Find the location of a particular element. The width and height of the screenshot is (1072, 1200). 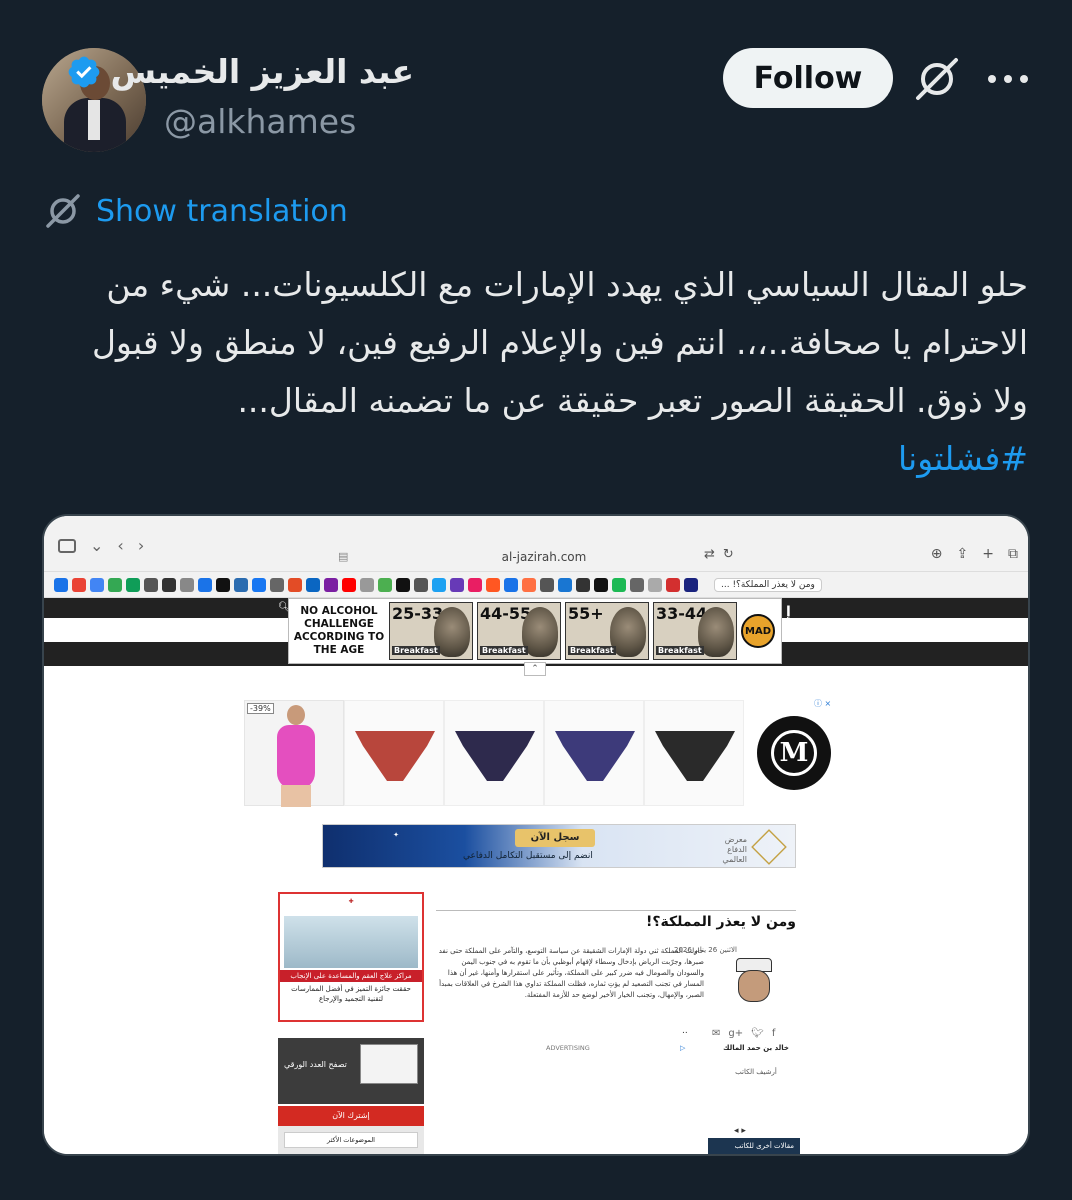

banner-subtitle: انضم إلى مستقبل التكامل الدفاعي is located at coordinates (528, 856).